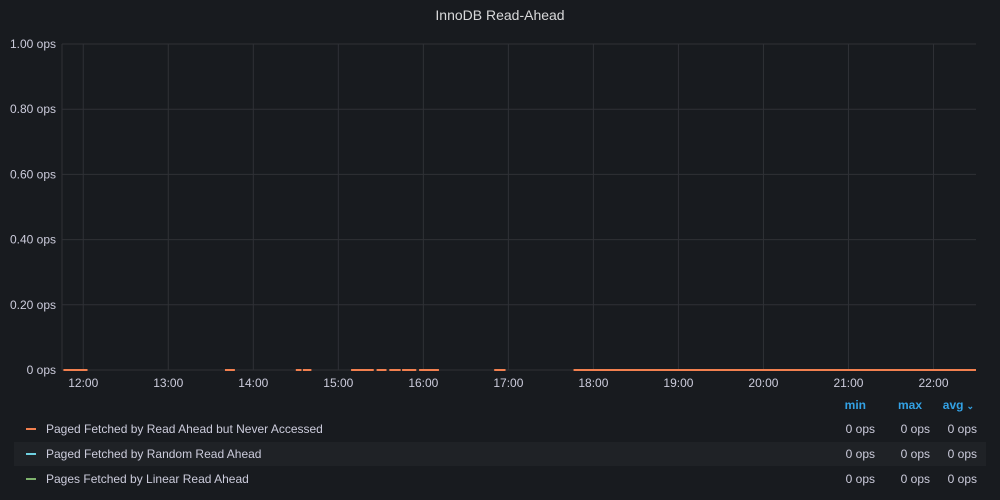 The height and width of the screenshot is (500, 1000). Describe the element at coordinates (253, 383) in the screenshot. I see `x-tick-label: 14:00` at that location.